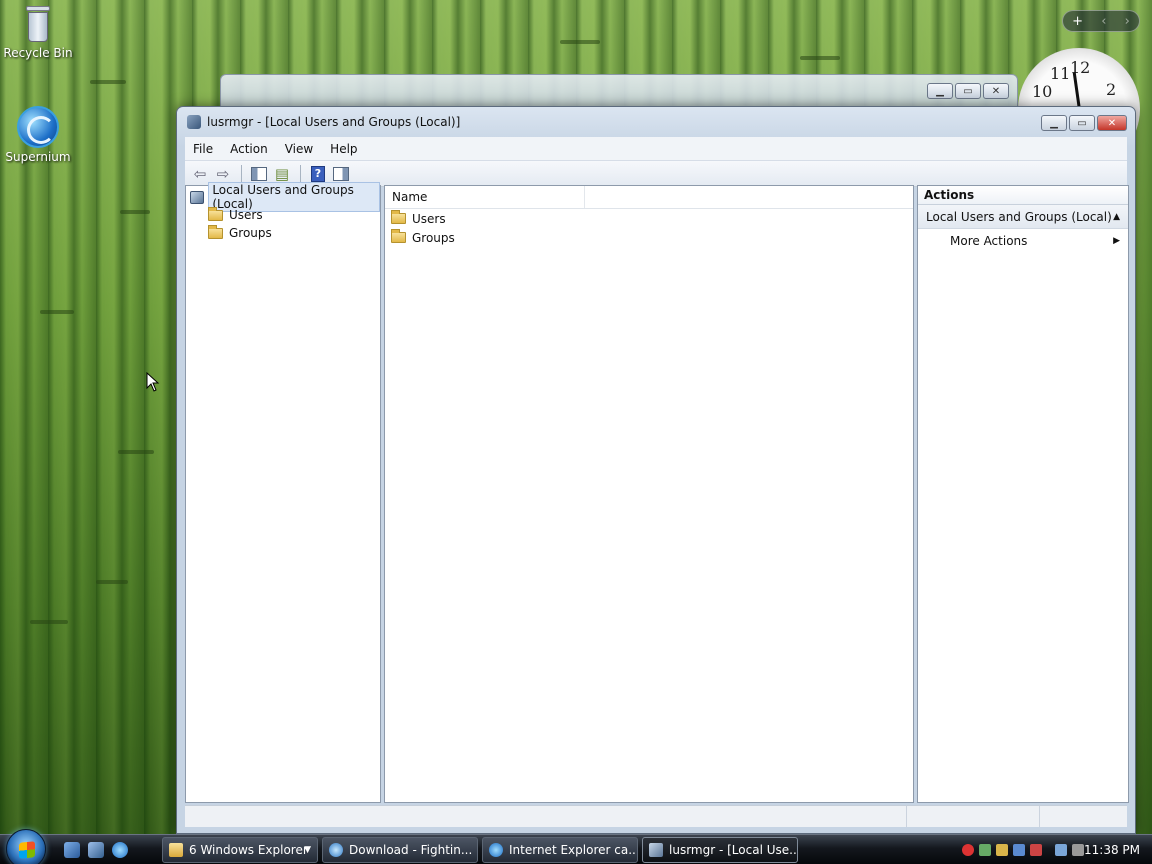 This screenshot has height=864, width=1152. Describe the element at coordinates (429, 218) in the screenshot. I see `list-item-label: Users` at that location.